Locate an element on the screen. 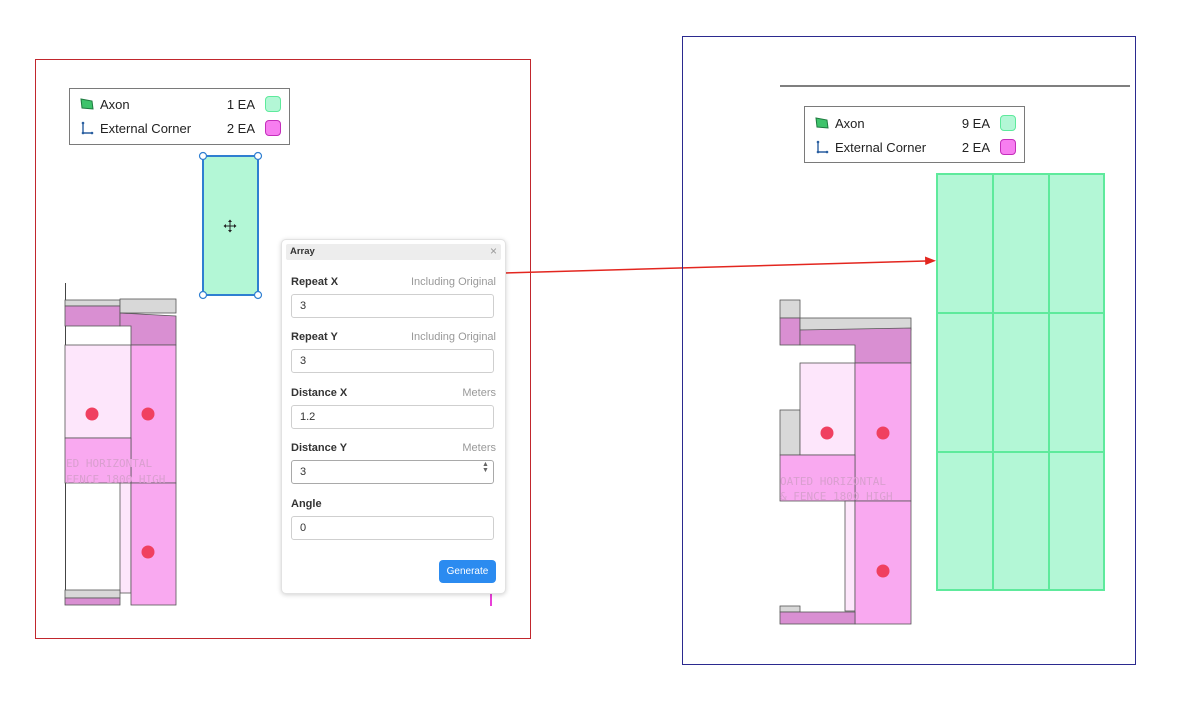 Image resolution: width=1184 pixels, height=701 pixels. external-corner-icon is located at coordinates (822, 147).